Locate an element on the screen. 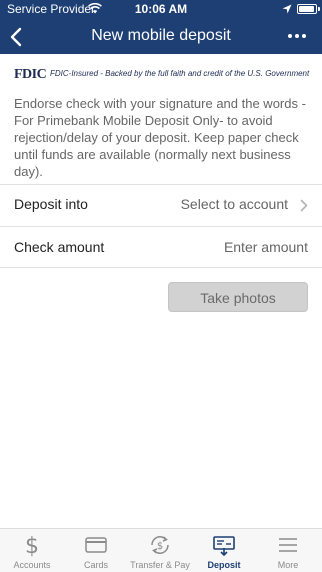 The height and width of the screenshot is (572, 322). tab-more: More is located at coordinates (288, 550).